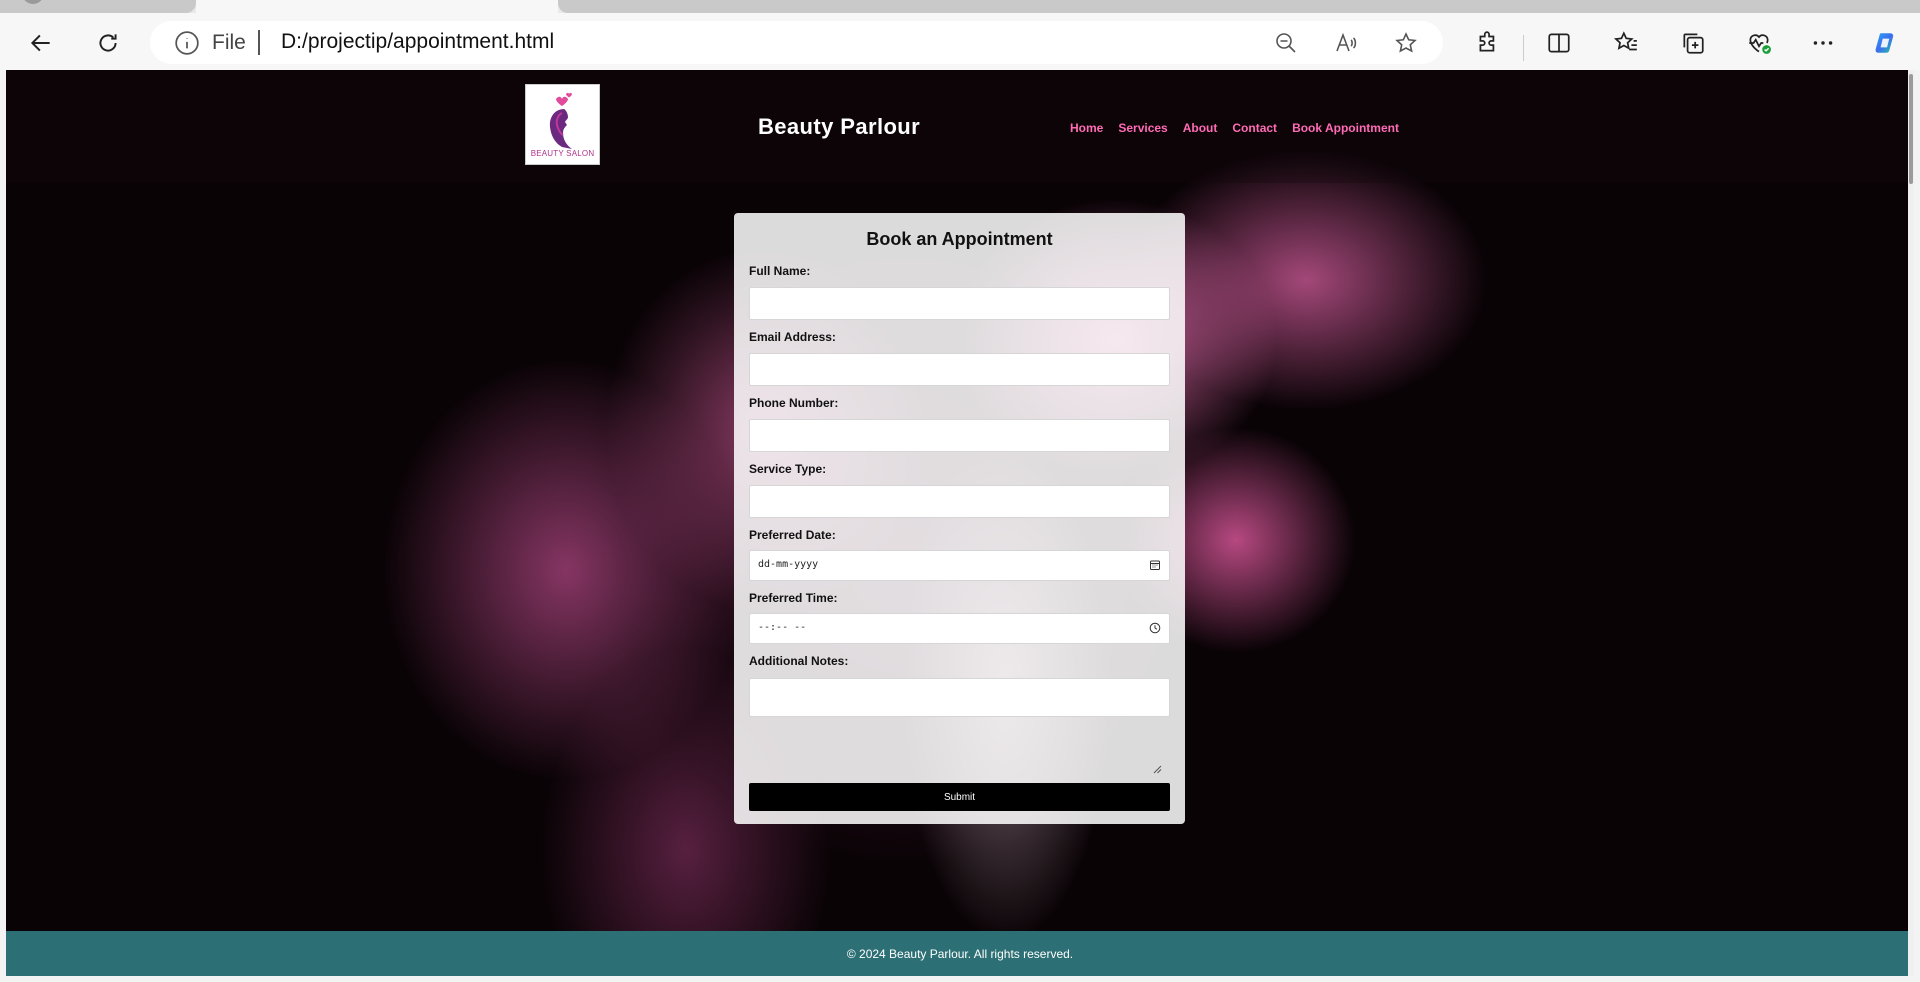 The image size is (1920, 982). Describe the element at coordinates (959, 797) in the screenshot. I see `submit-button: Submit` at that location.